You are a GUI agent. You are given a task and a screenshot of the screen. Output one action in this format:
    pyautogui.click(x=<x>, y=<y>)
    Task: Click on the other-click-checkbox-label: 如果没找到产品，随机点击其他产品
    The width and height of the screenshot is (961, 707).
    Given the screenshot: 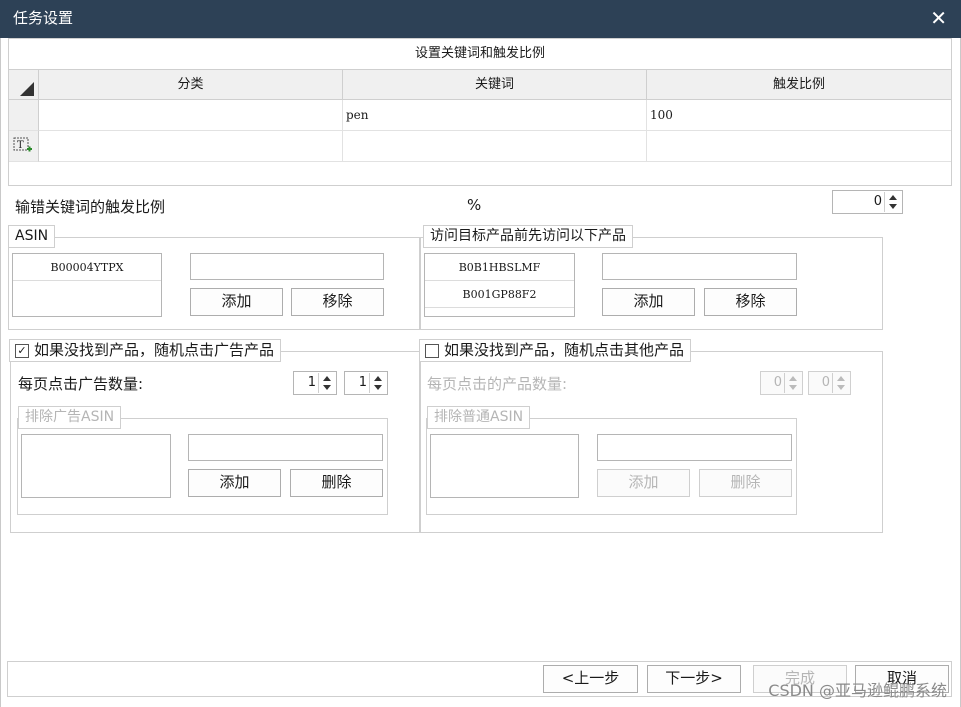 What is the action you would take?
    pyautogui.click(x=564, y=350)
    